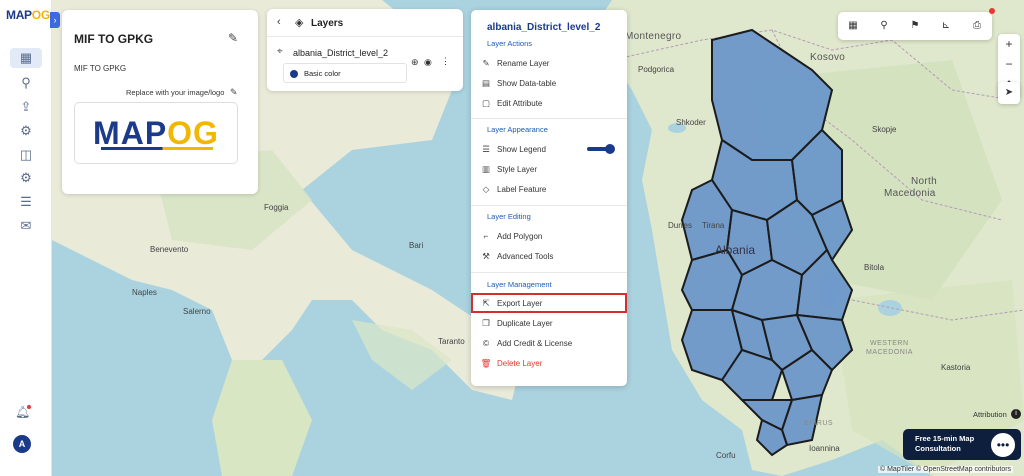 Image resolution: width=1024 pixels, height=476 pixels. I want to click on toggle-knob, so click(610, 149).